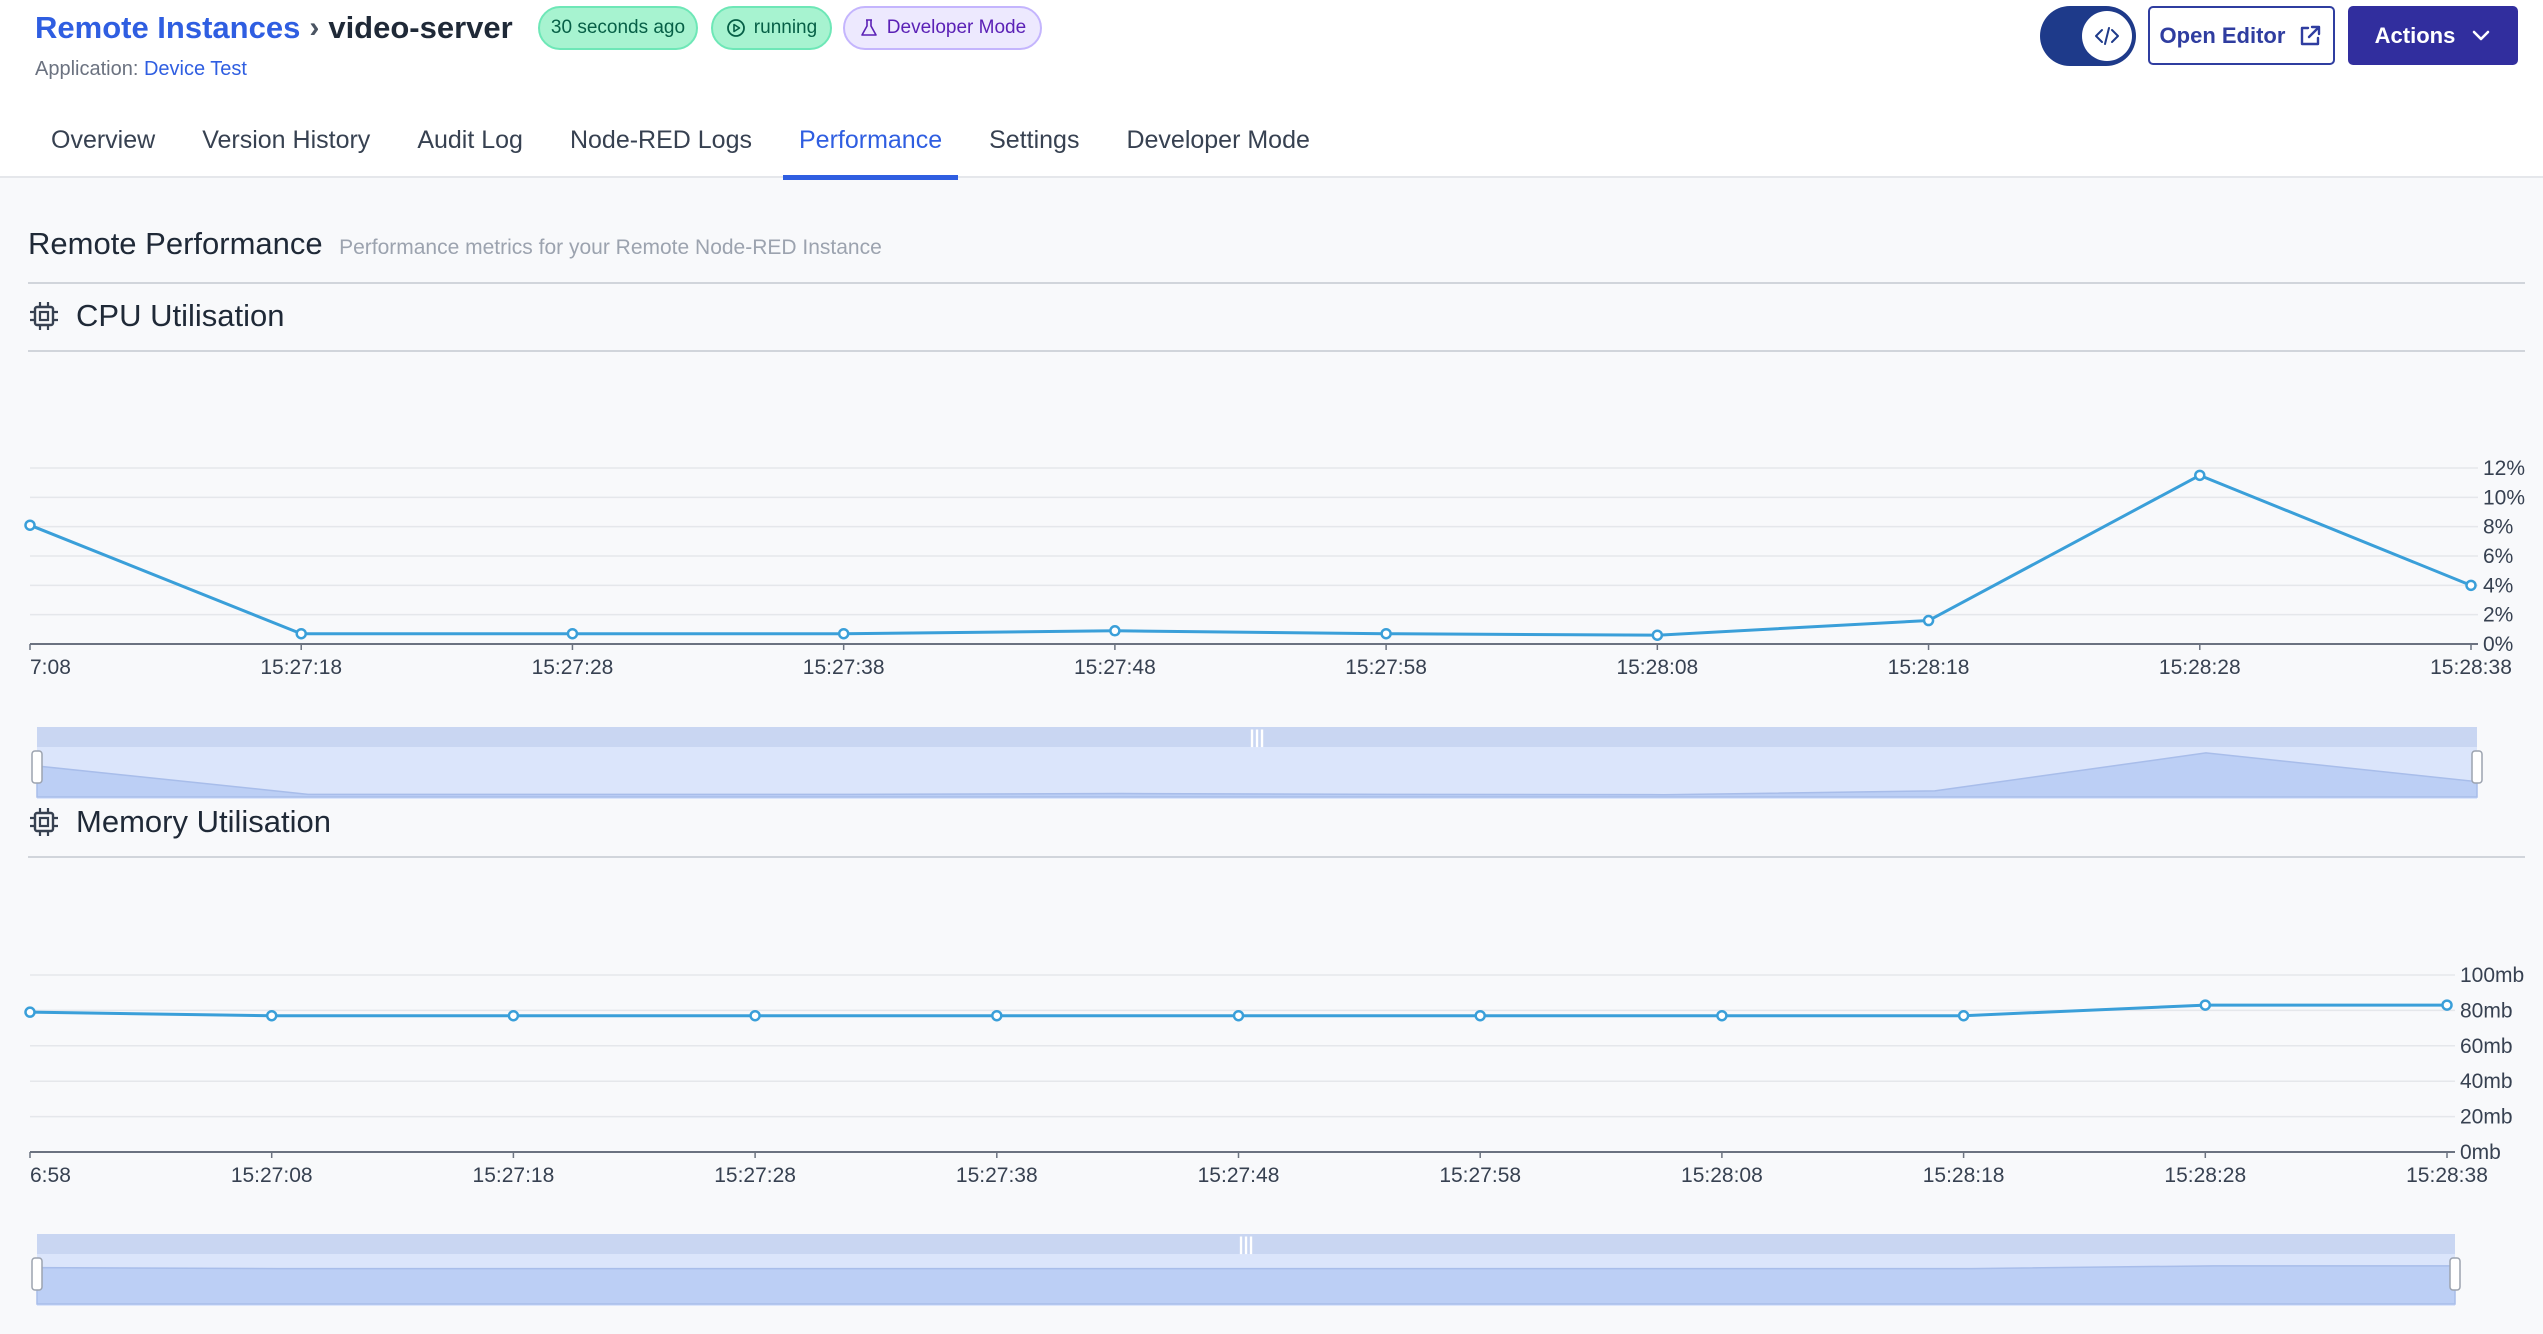 Image resolution: width=2543 pixels, height=1334 pixels. Describe the element at coordinates (2486, 1046) in the screenshot. I see `y-tick-label: 60mb` at that location.